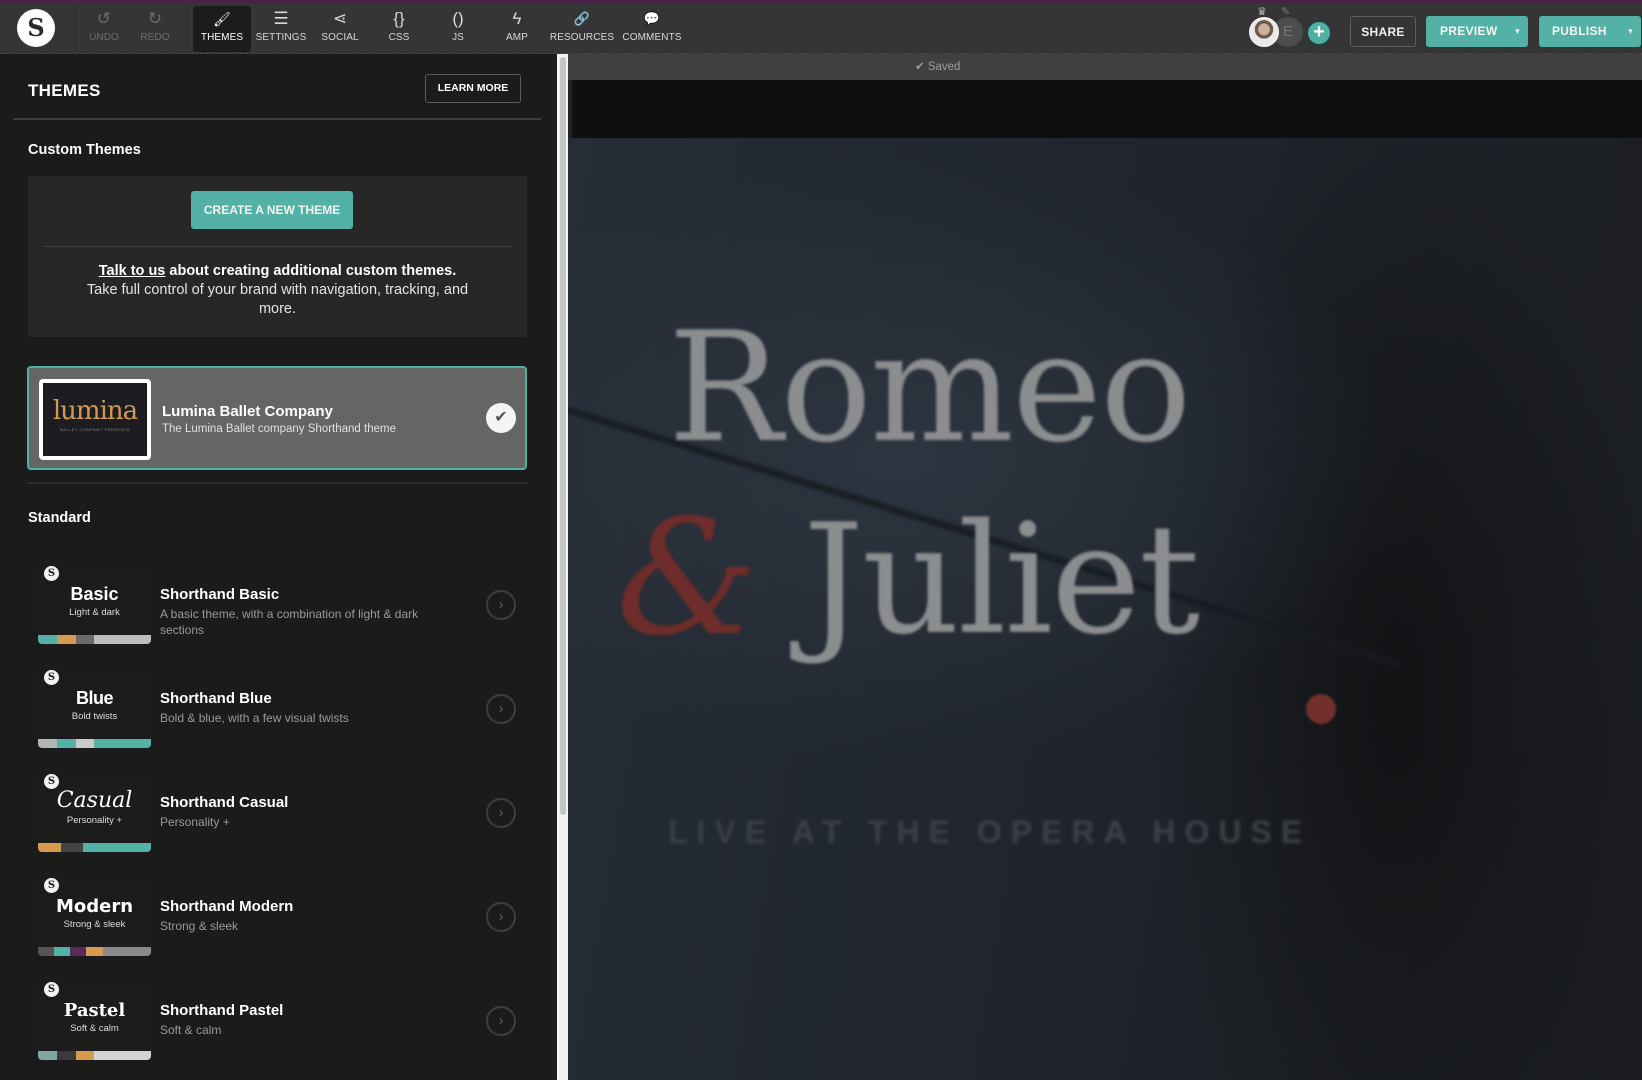 Image resolution: width=1642 pixels, height=1080 pixels. Describe the element at coordinates (340, 37) in the screenshot. I see `tab-label: SOCIAL` at that location.